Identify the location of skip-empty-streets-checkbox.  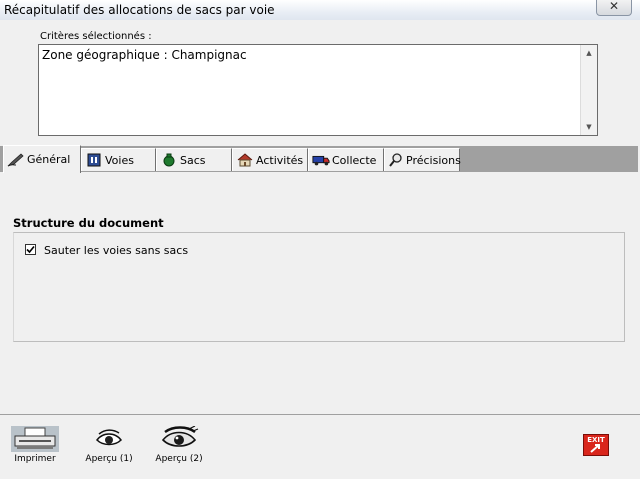
(30, 249).